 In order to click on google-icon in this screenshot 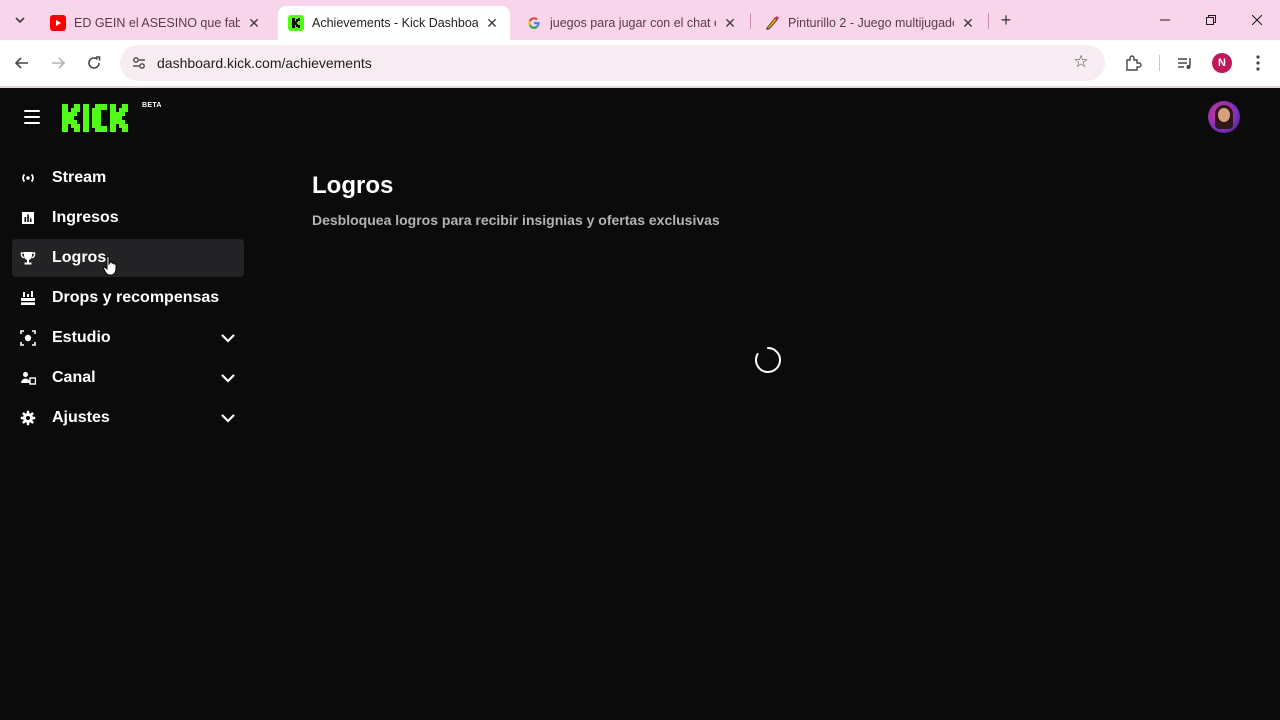, I will do `click(534, 23)`.